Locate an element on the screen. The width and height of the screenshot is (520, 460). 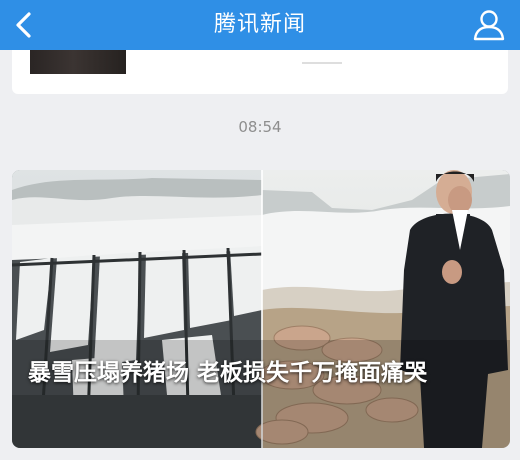
page-title: 腾讯新闻 is located at coordinates (259, 24).